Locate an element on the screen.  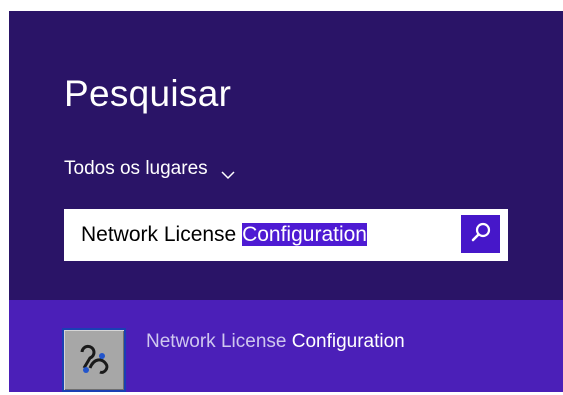
search-button is located at coordinates (480, 234).